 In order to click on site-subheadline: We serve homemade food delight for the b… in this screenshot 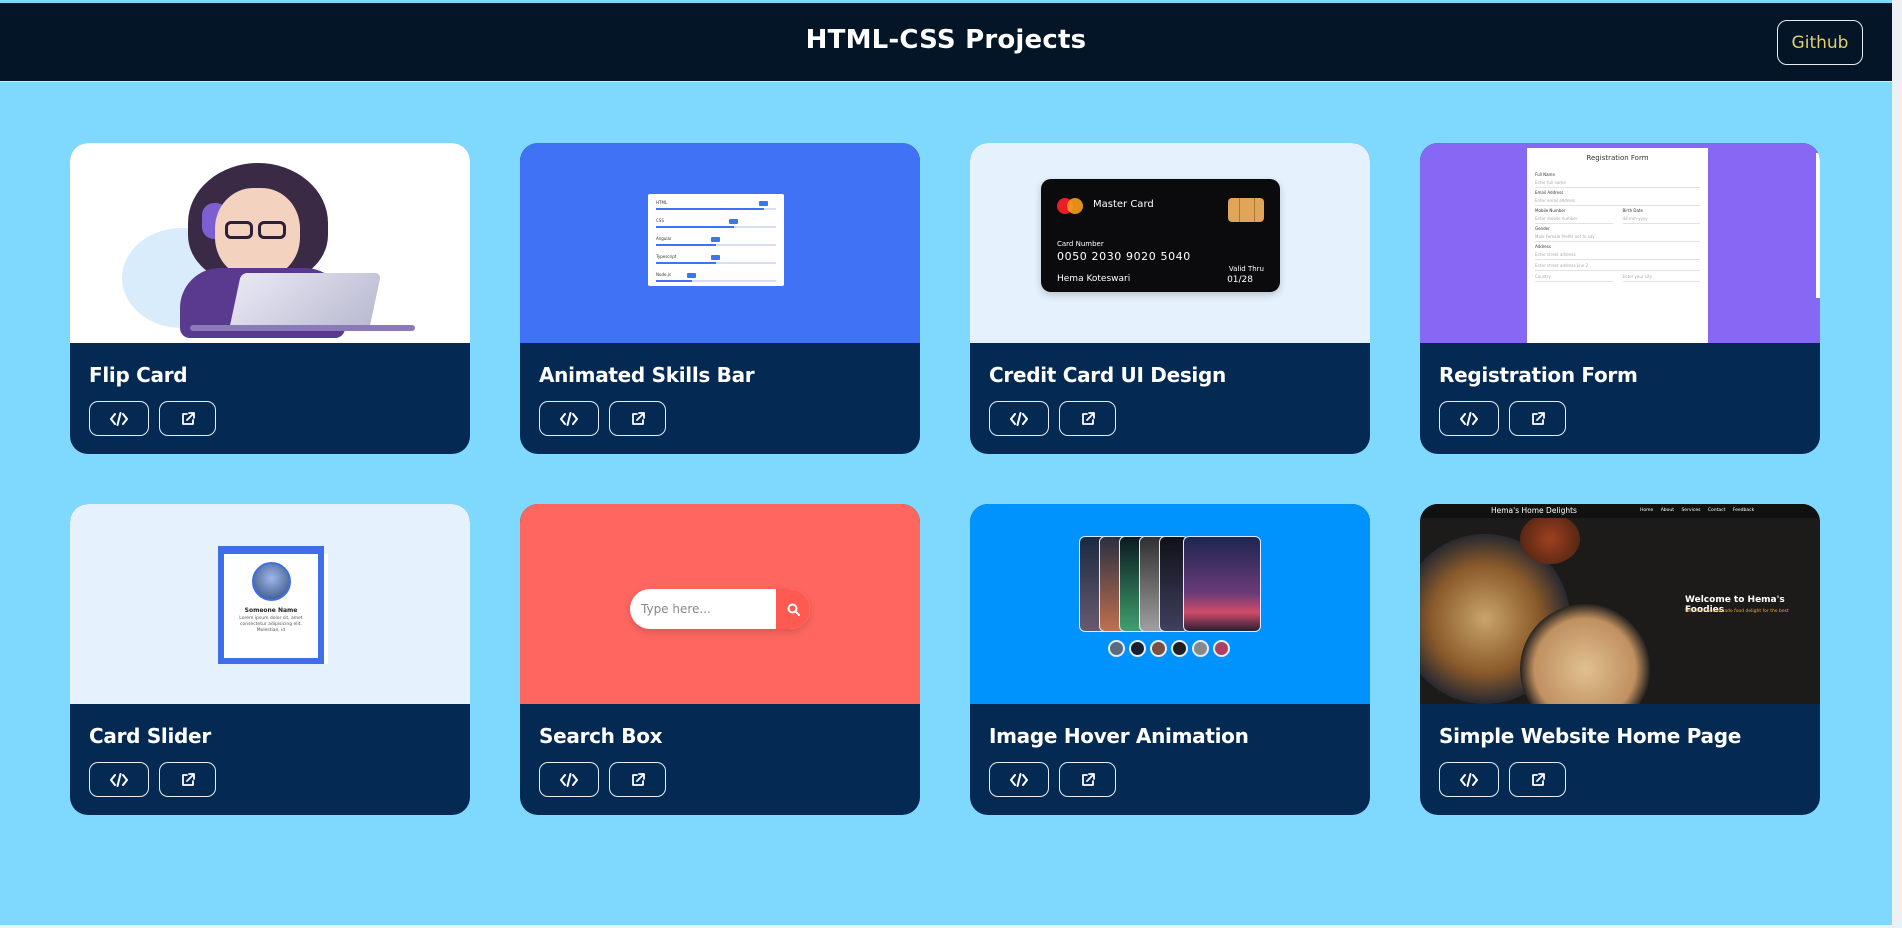, I will do `click(1737, 611)`.